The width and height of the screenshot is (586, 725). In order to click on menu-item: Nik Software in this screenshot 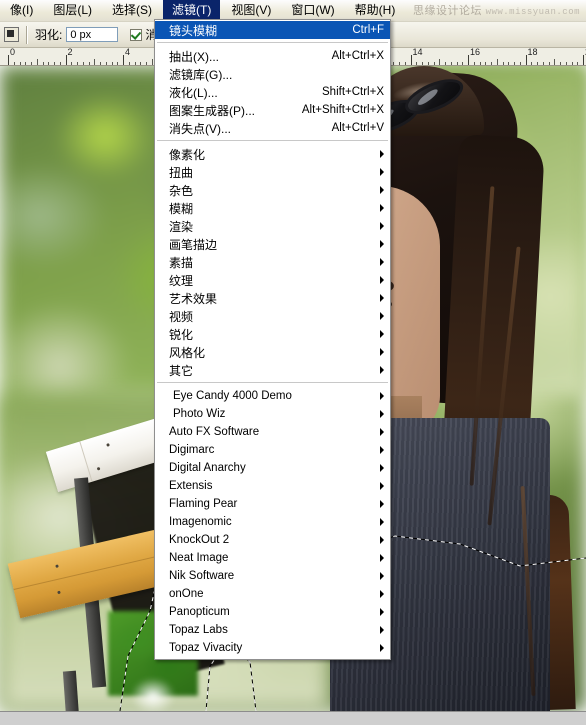, I will do `click(272, 576)`.